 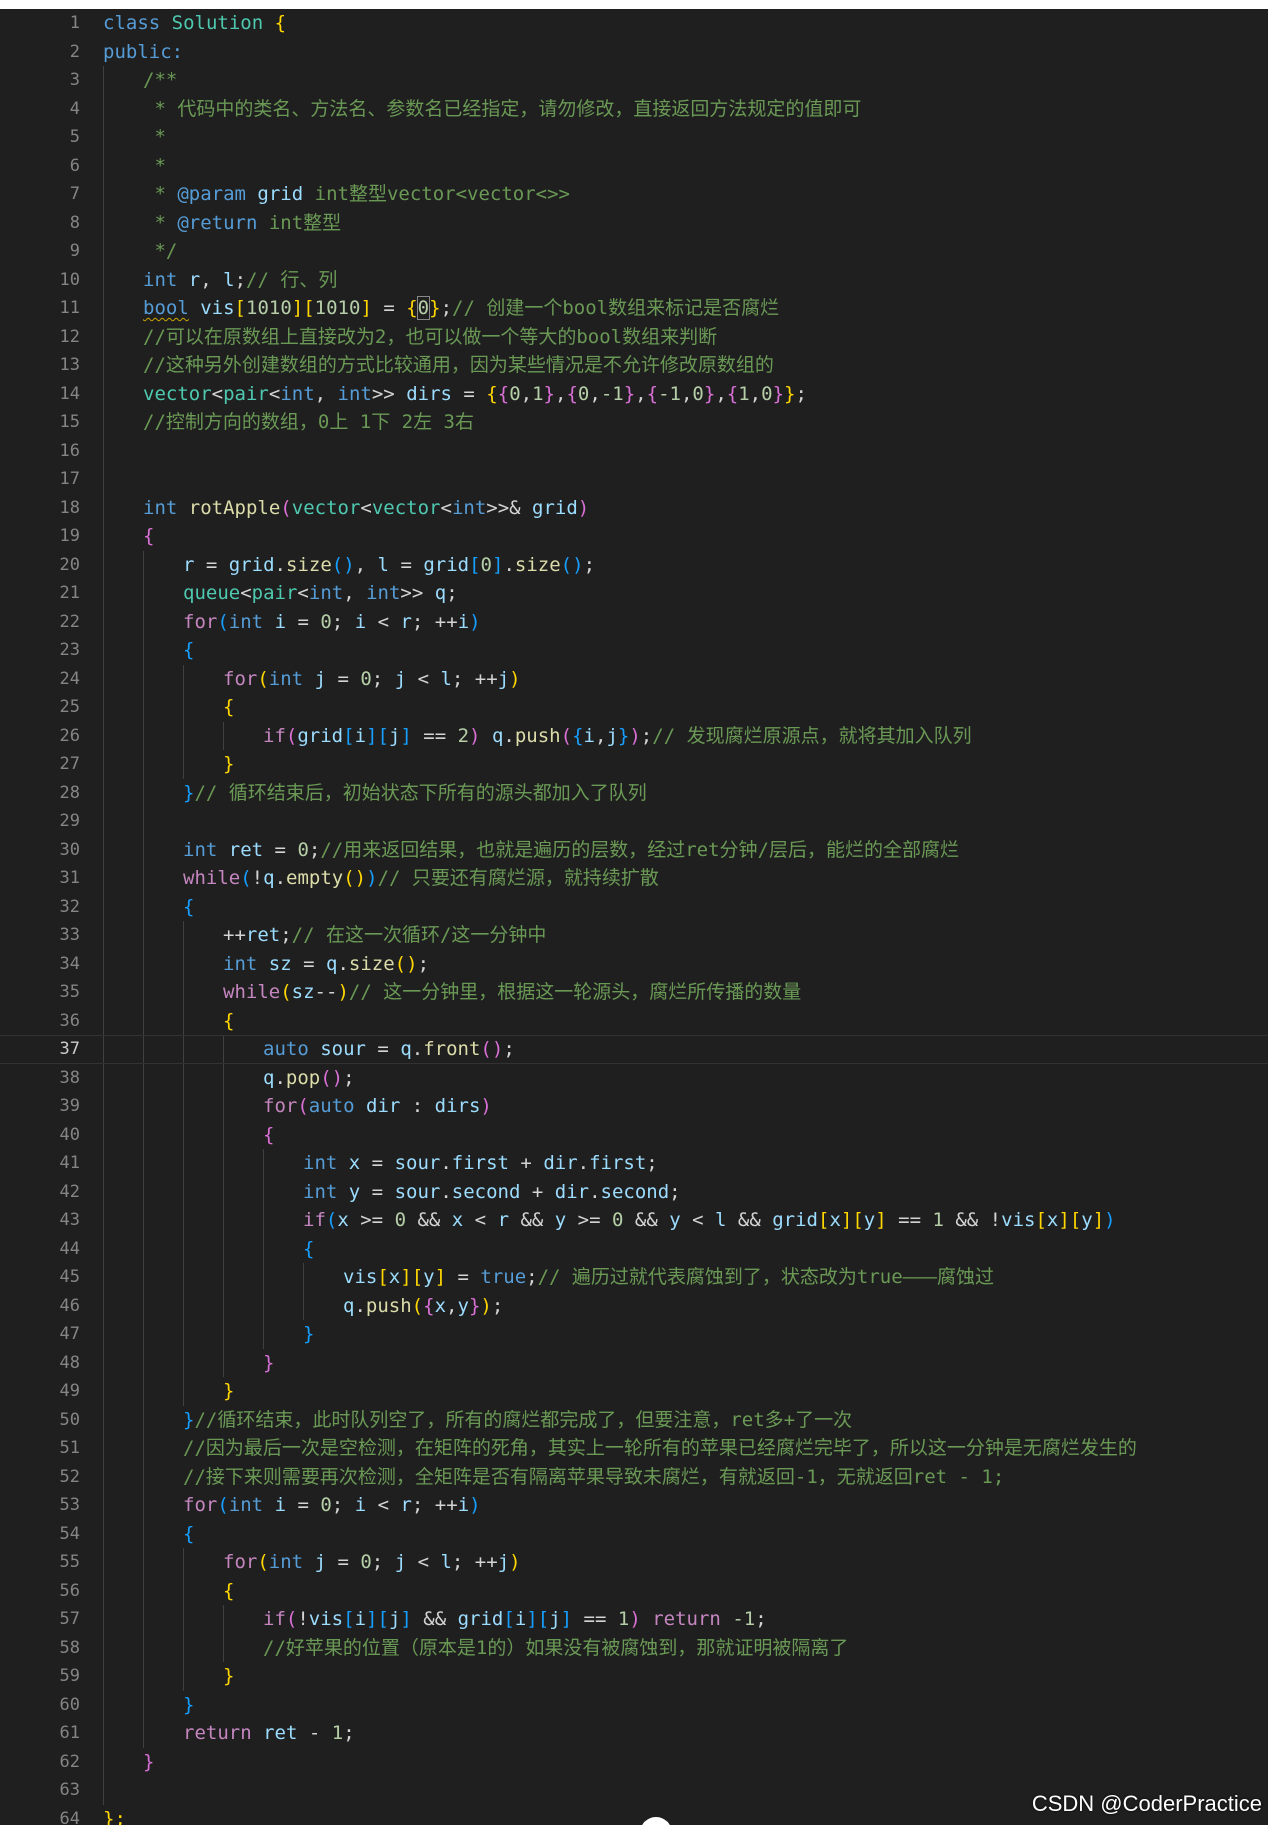 I want to click on code-line: 40 {, so click(x=634, y=1134).